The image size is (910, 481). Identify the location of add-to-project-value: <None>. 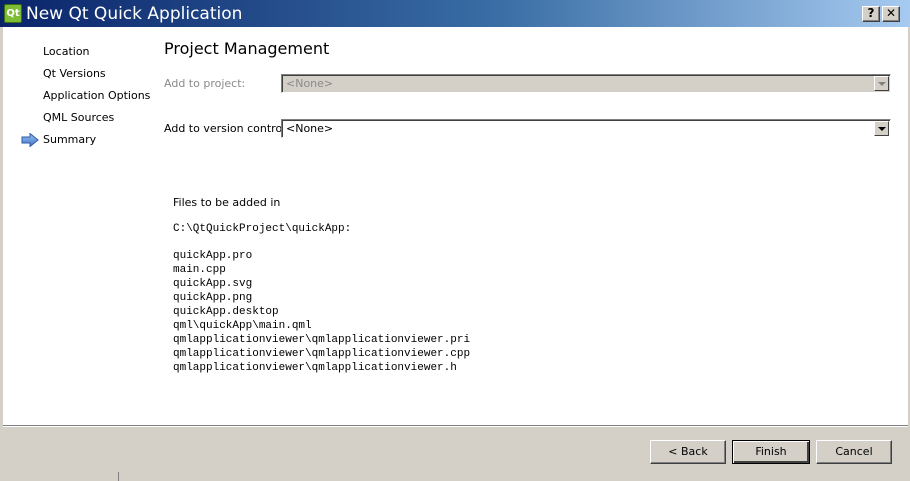
(310, 83).